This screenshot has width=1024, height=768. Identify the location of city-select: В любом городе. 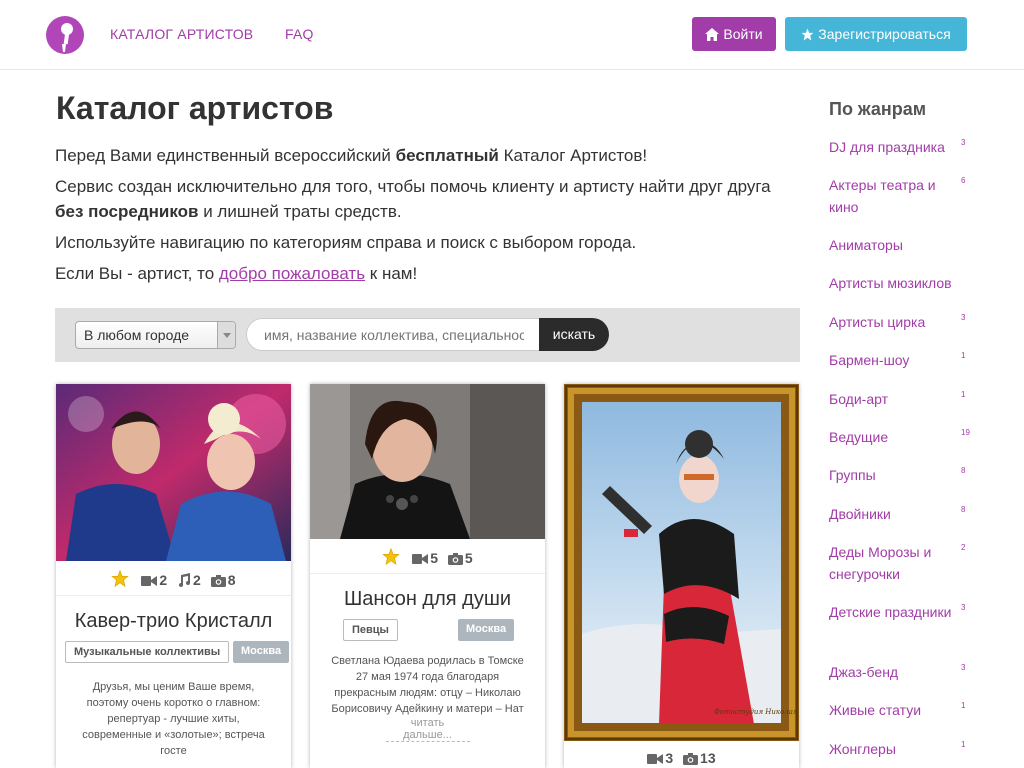
(155, 335).